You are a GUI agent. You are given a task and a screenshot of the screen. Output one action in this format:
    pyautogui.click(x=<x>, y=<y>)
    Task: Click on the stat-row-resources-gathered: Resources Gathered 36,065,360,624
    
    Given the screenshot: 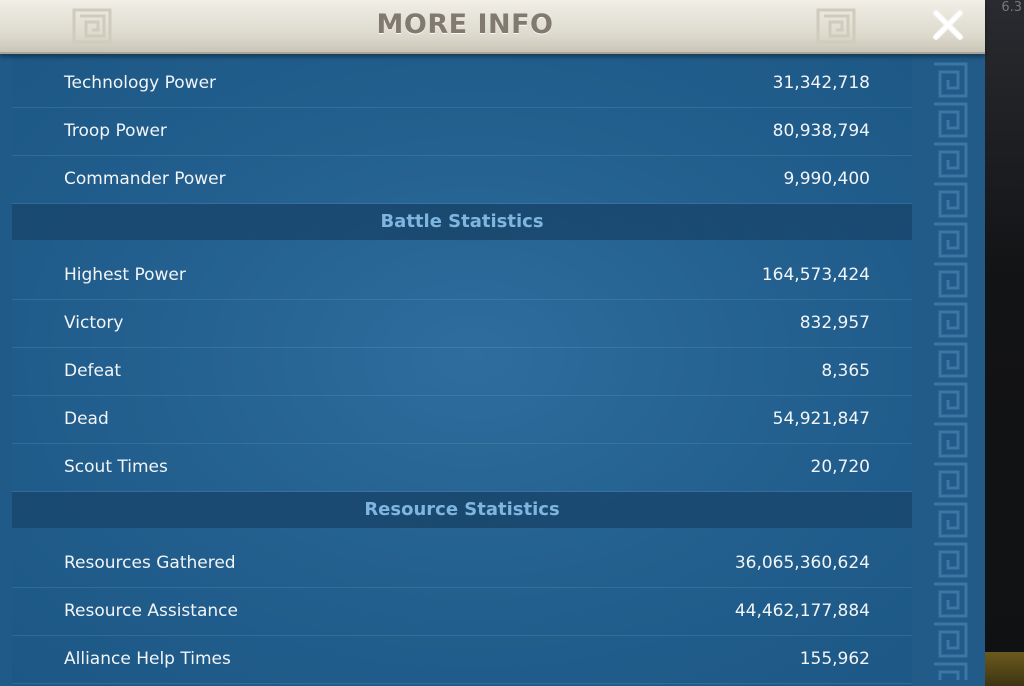 What is the action you would take?
    pyautogui.click(x=462, y=564)
    